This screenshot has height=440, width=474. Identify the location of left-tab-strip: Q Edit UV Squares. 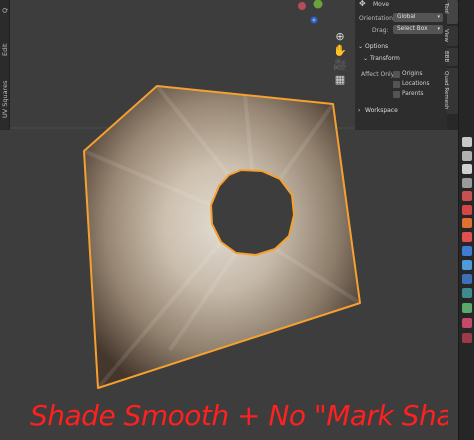
(5, 65).